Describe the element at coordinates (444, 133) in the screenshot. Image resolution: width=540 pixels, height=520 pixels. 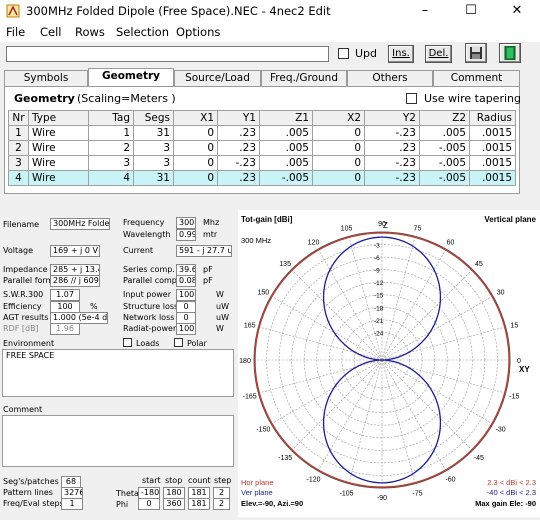
I see `cell-z2: .005` at that location.